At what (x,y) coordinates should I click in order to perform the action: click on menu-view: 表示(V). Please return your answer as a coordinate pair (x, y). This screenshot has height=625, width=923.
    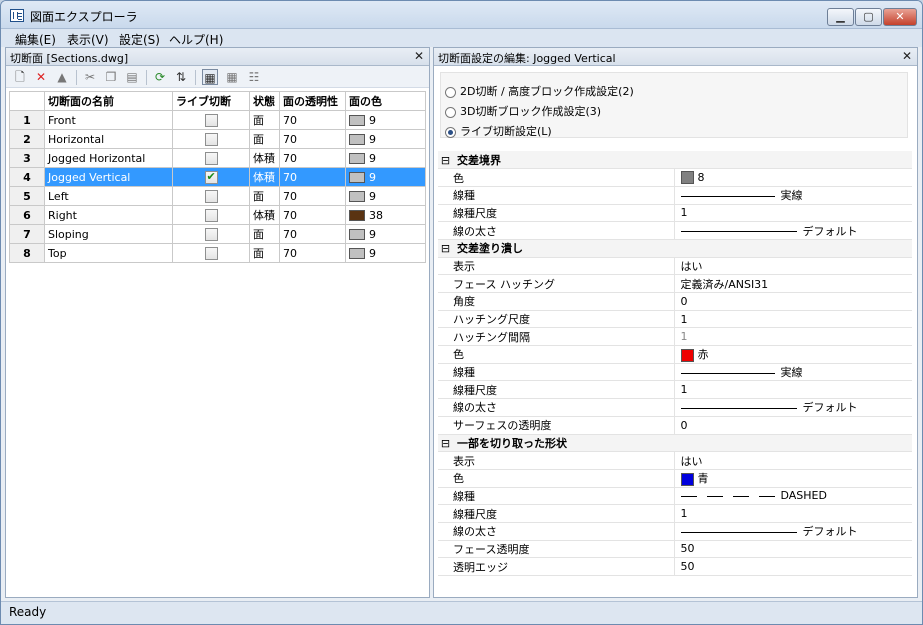
    Looking at the image, I should click on (88, 39).